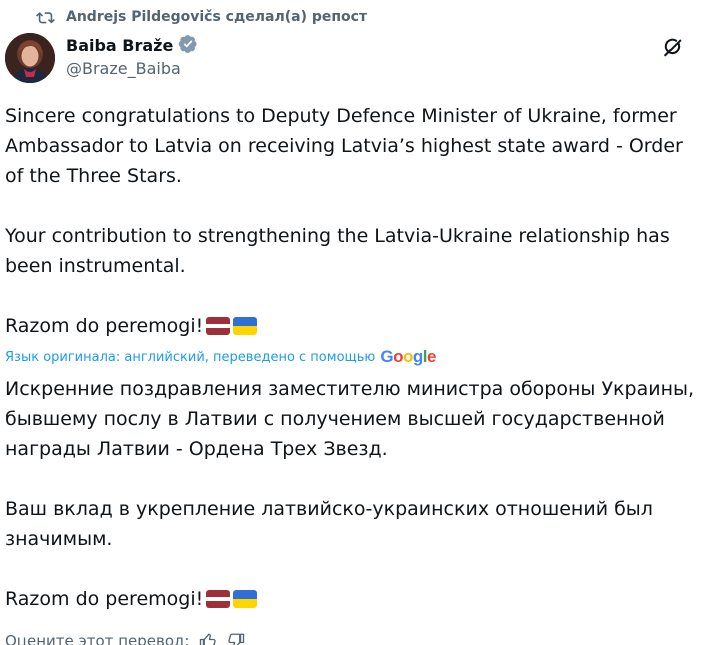 The image size is (706, 645). Describe the element at coordinates (95, 266) in the screenshot. I see `text-line: been instrumental.` at that location.